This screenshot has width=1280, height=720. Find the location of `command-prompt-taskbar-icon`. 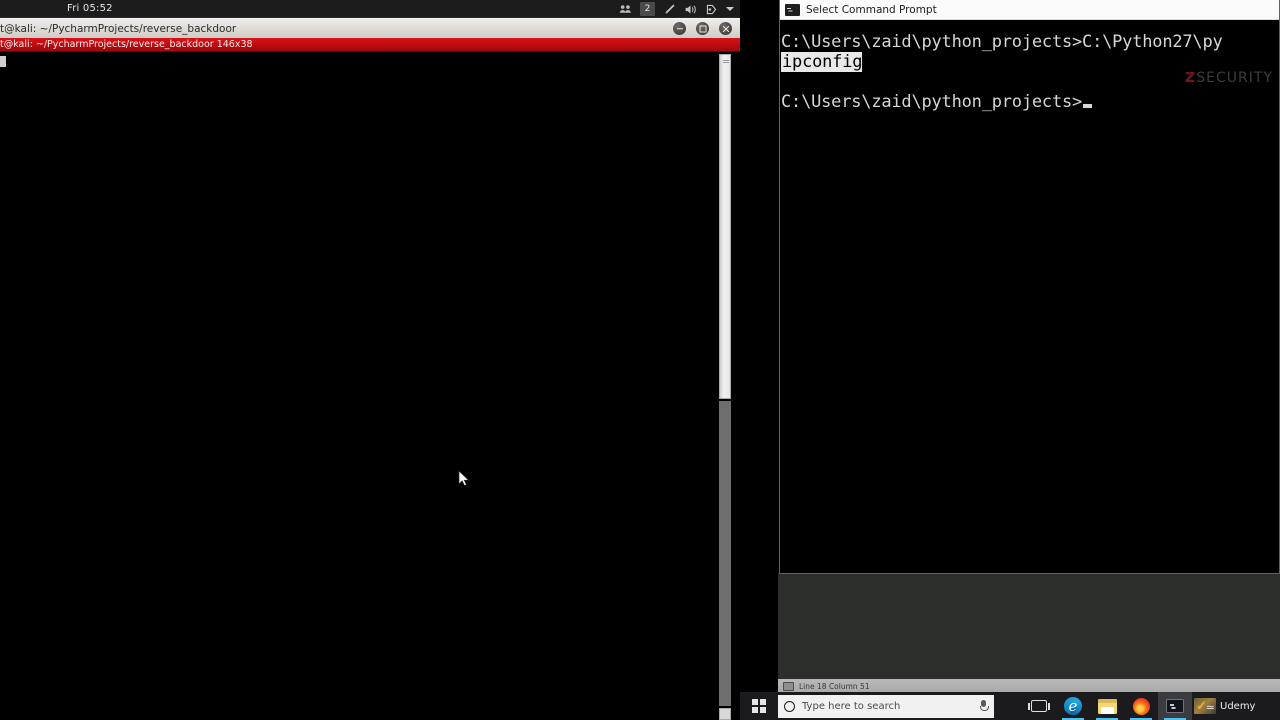

command-prompt-taskbar-icon is located at coordinates (1175, 706).